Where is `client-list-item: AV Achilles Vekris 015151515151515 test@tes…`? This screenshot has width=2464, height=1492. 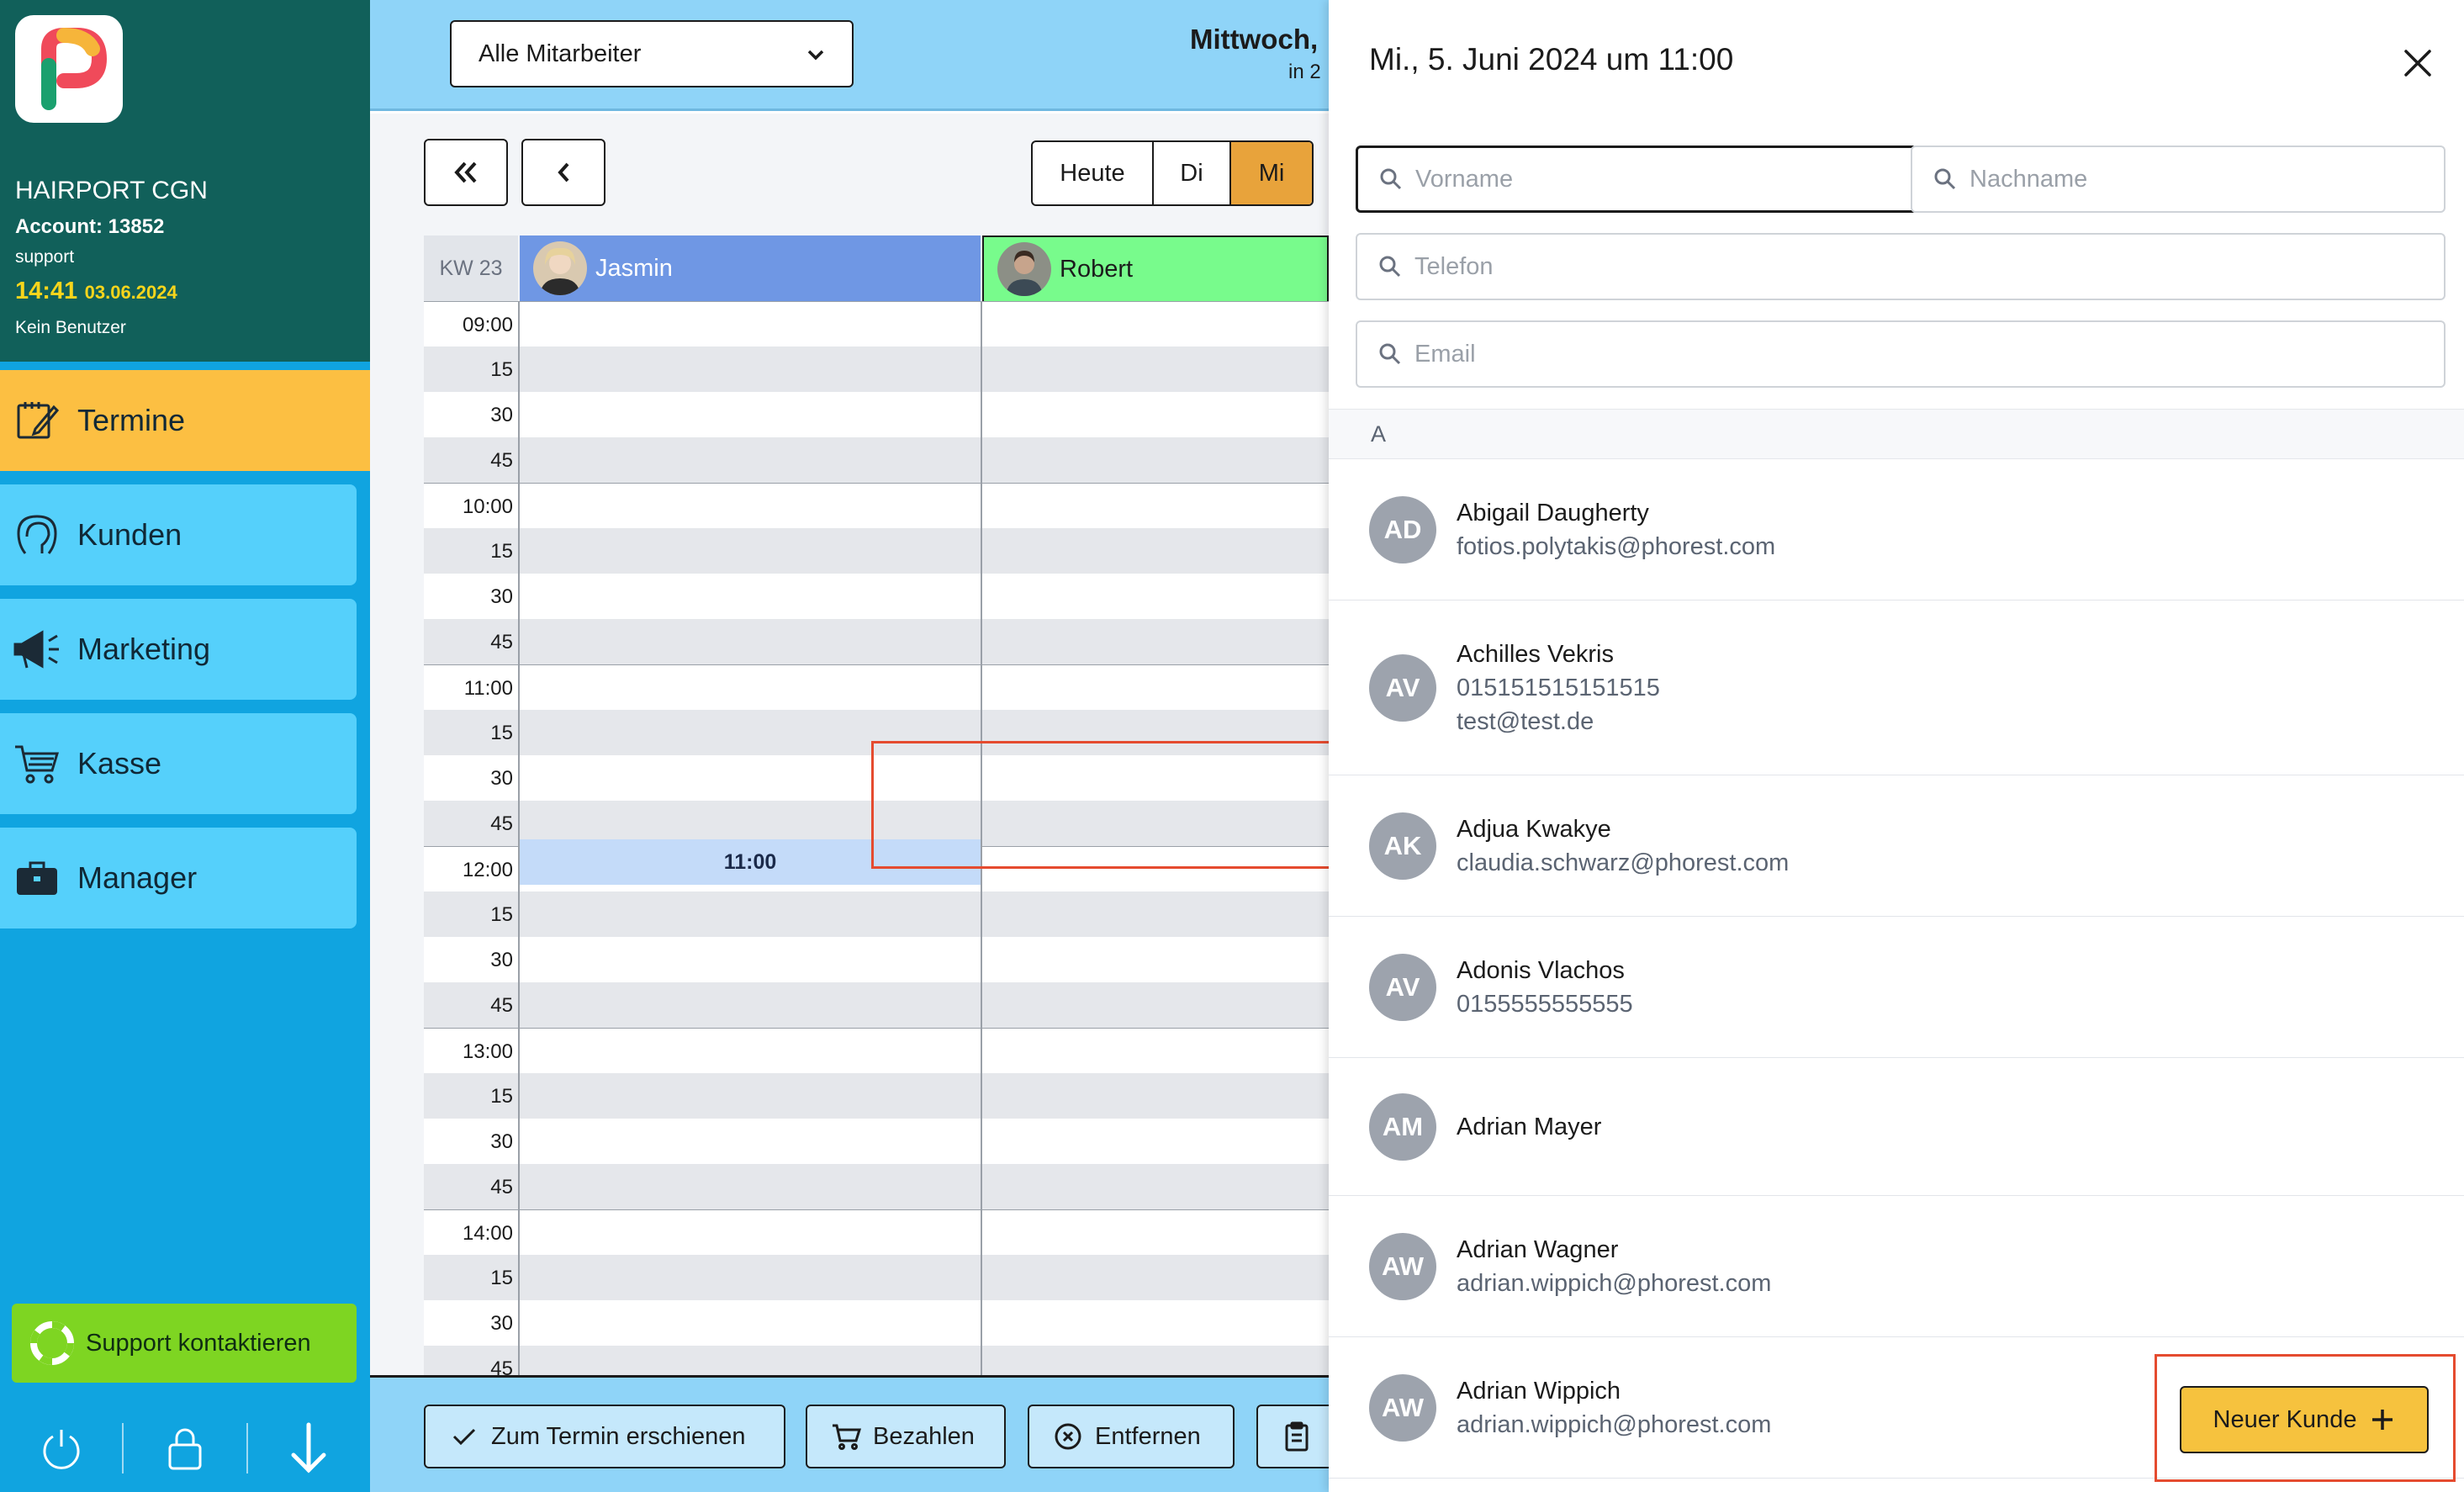 client-list-item: AV Achilles Vekris 015151515151515 test@tes… is located at coordinates (1896, 688).